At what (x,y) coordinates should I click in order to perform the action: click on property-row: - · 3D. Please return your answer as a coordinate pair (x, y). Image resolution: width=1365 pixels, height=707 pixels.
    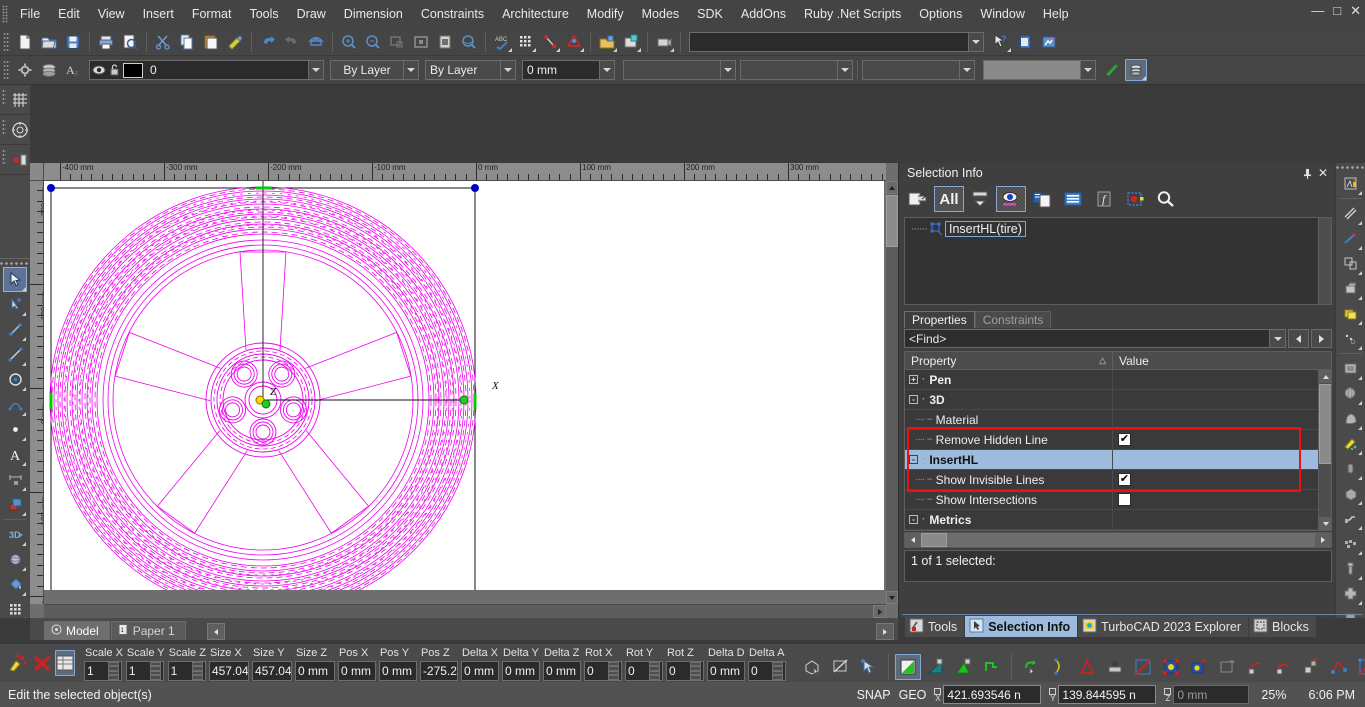
    Looking at the image, I should click on (1111, 400).